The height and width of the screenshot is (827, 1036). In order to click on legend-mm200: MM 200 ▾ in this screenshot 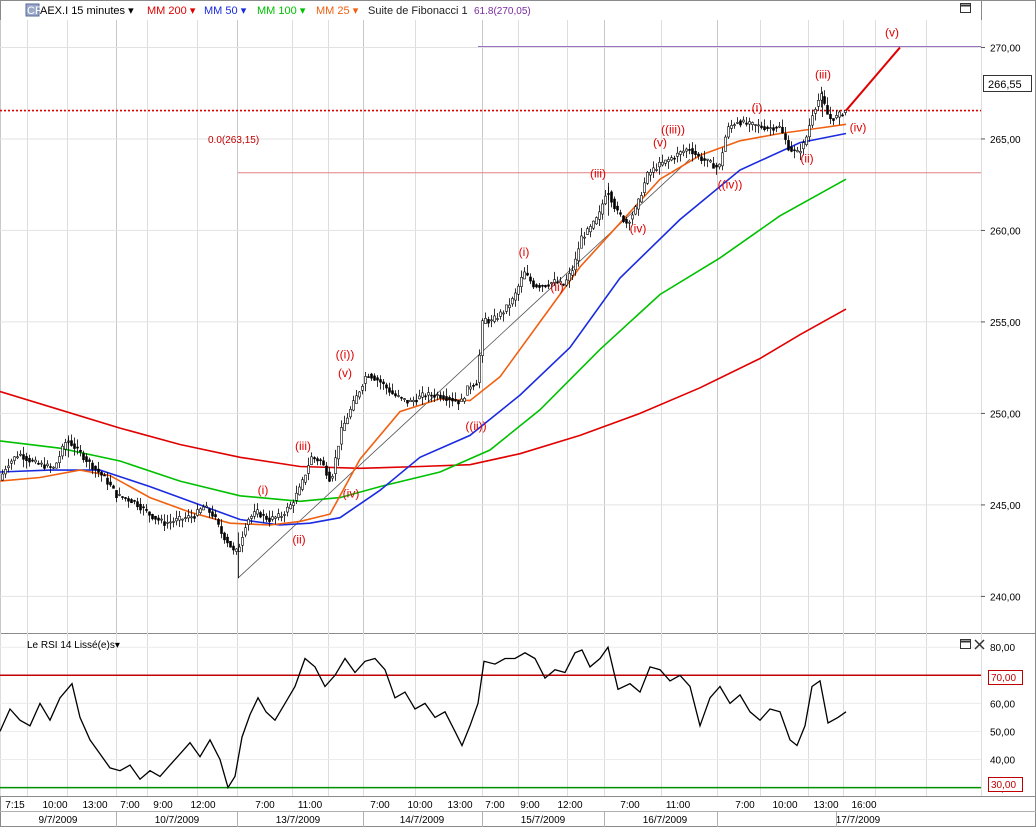, I will do `click(171, 11)`.